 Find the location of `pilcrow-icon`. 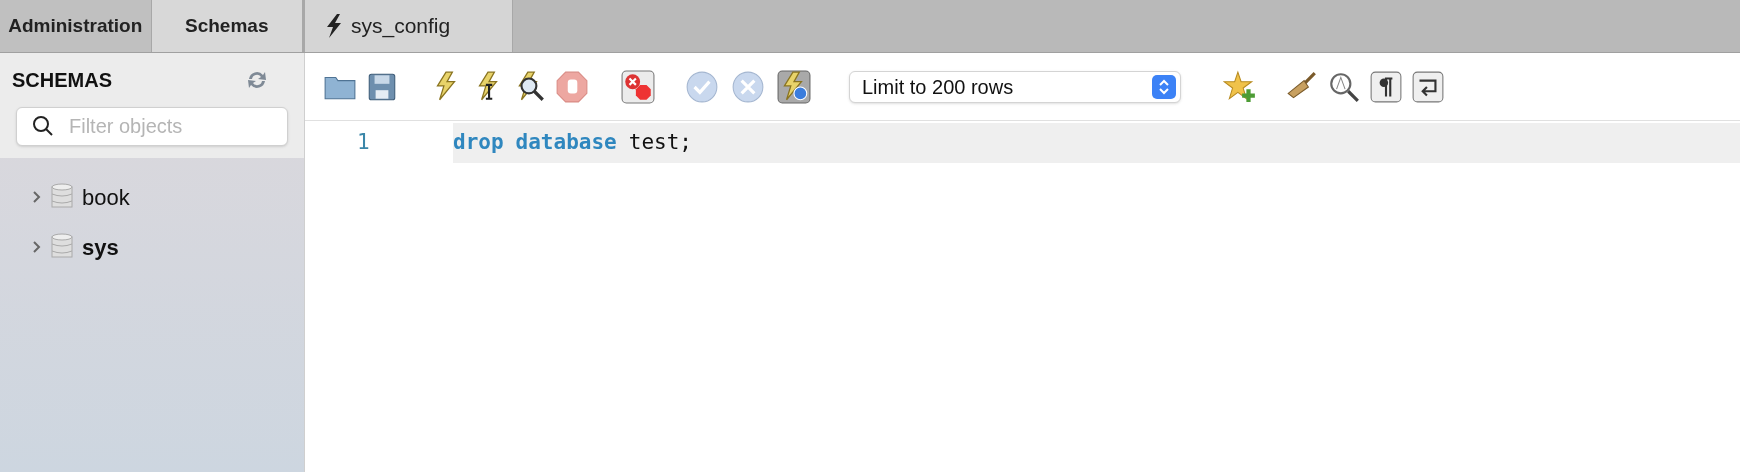

pilcrow-icon is located at coordinates (1386, 86).